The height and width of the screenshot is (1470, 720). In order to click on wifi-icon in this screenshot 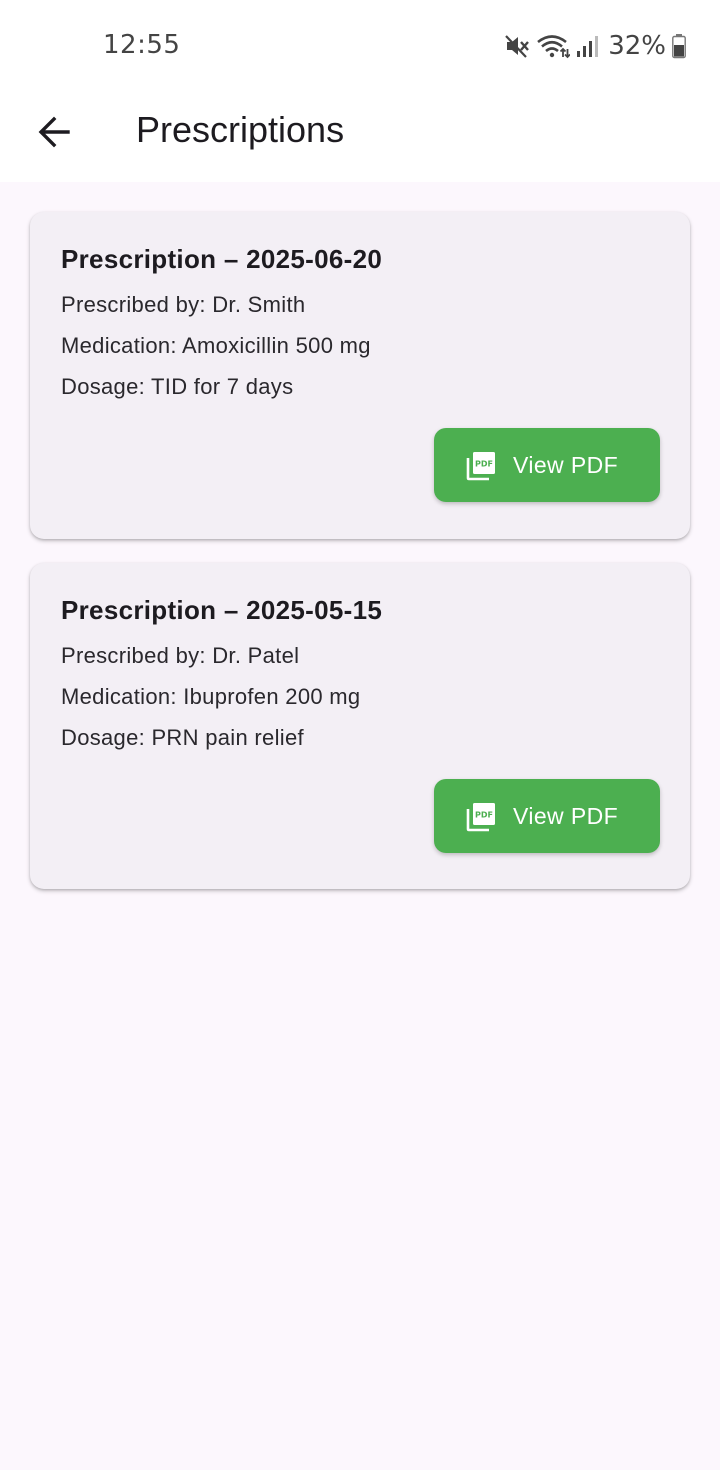, I will do `click(553, 46)`.